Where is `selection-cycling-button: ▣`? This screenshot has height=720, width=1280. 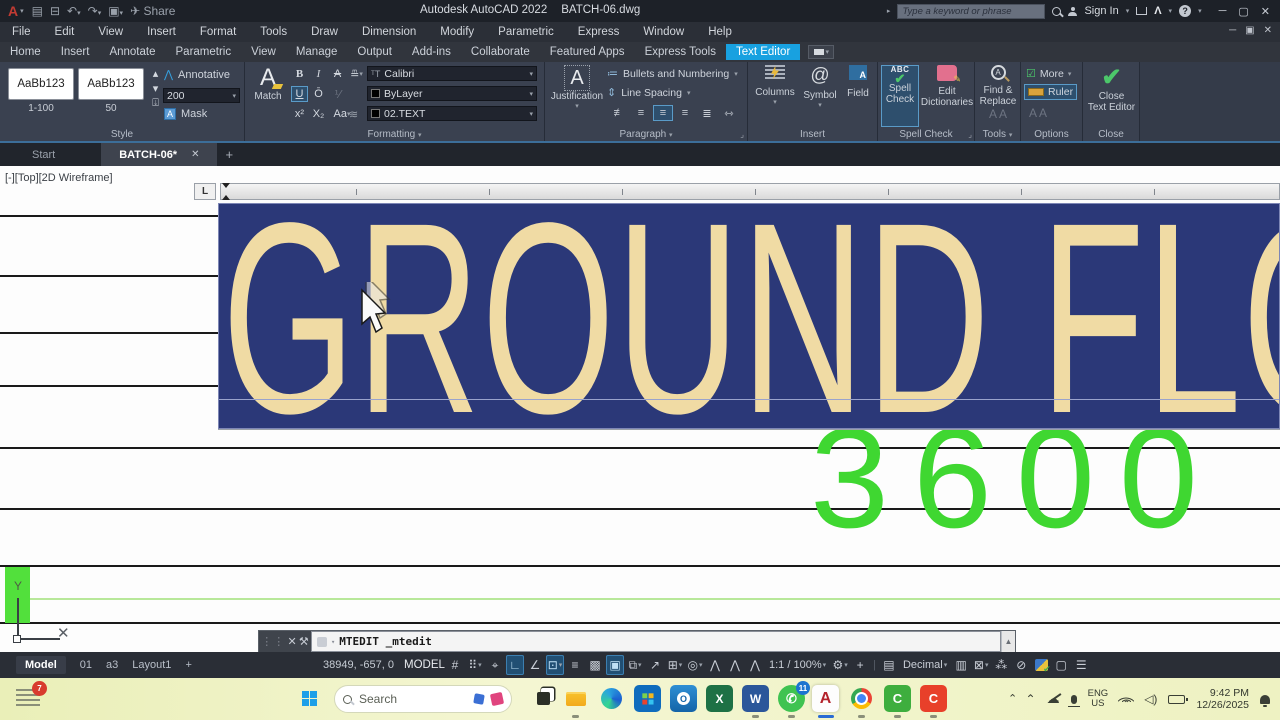 selection-cycling-button: ▣ is located at coordinates (615, 665).